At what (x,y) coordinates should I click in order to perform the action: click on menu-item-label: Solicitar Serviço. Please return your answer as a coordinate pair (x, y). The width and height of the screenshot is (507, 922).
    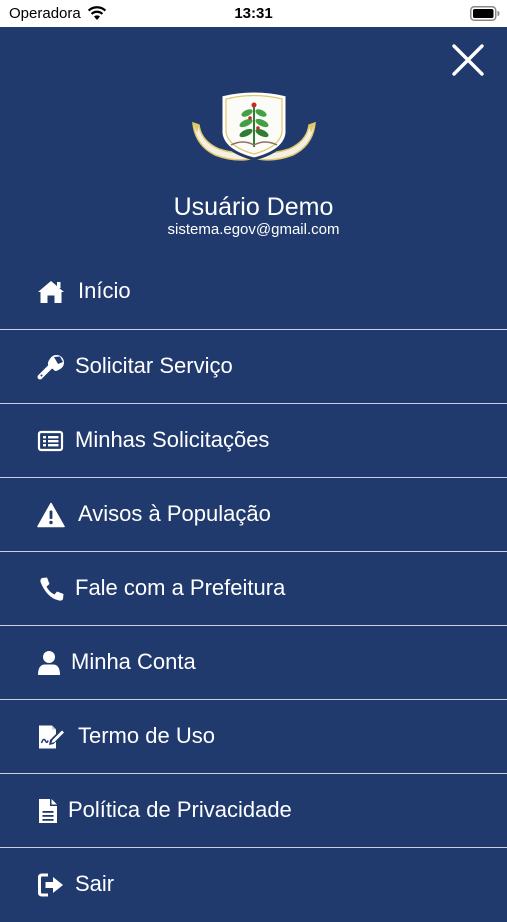
    Looking at the image, I should click on (154, 365).